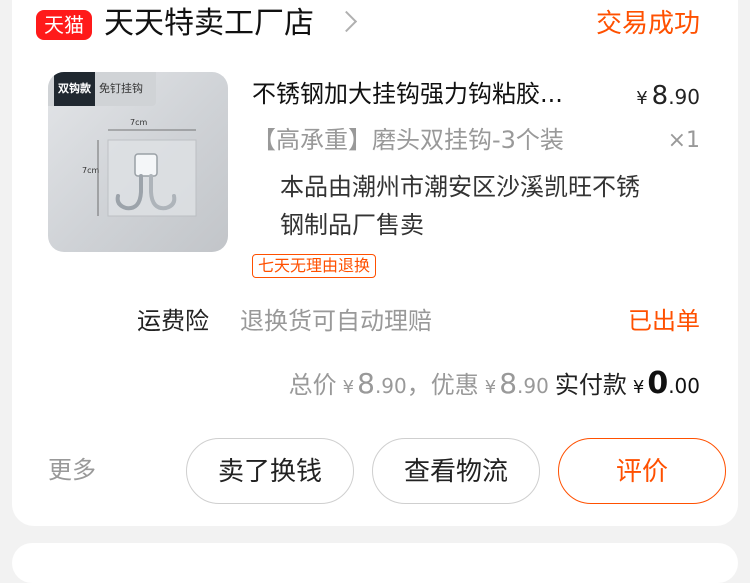  What do you see at coordinates (314, 266) in the screenshot?
I see `return-policy-badge: 七天无理由退换` at bounding box center [314, 266].